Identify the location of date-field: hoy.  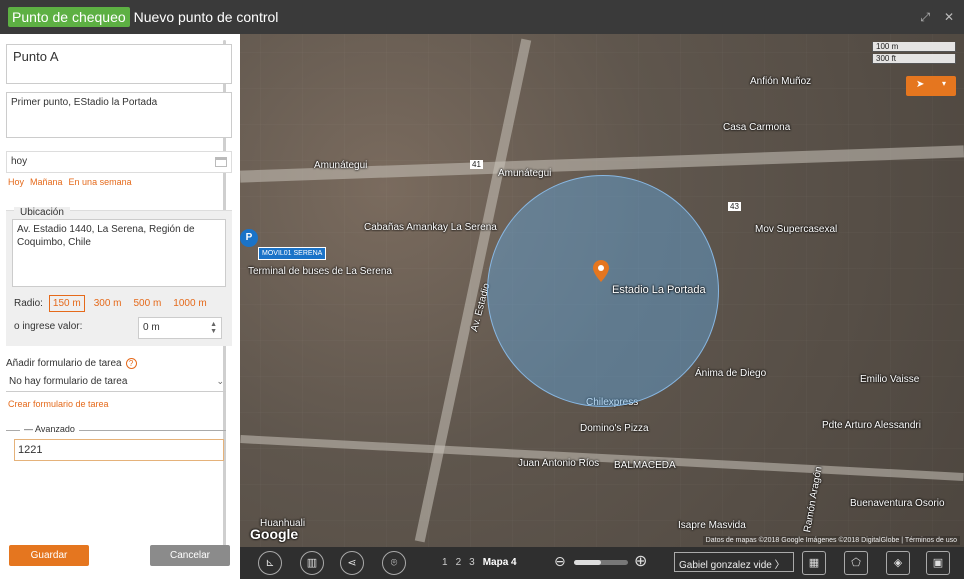
(119, 162).